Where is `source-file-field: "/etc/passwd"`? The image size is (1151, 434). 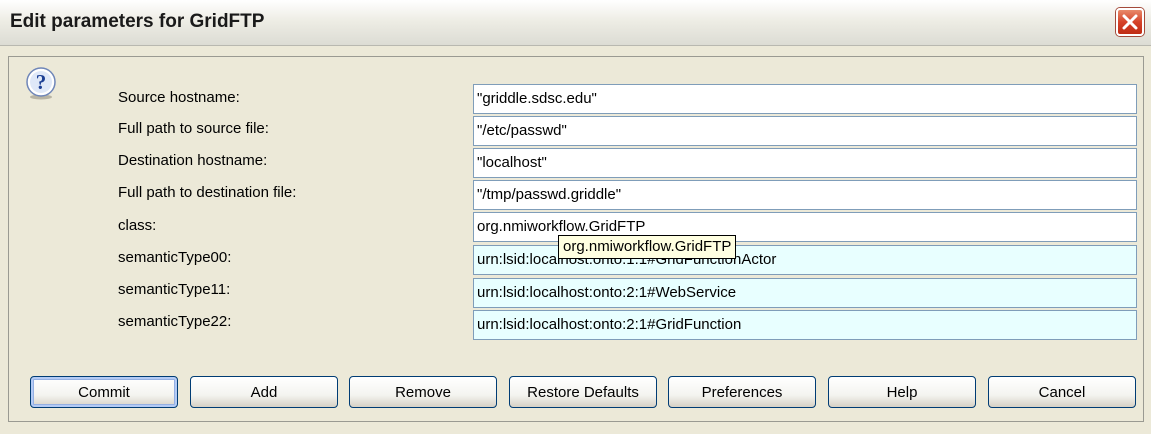 source-file-field: "/etc/passwd" is located at coordinates (805, 131).